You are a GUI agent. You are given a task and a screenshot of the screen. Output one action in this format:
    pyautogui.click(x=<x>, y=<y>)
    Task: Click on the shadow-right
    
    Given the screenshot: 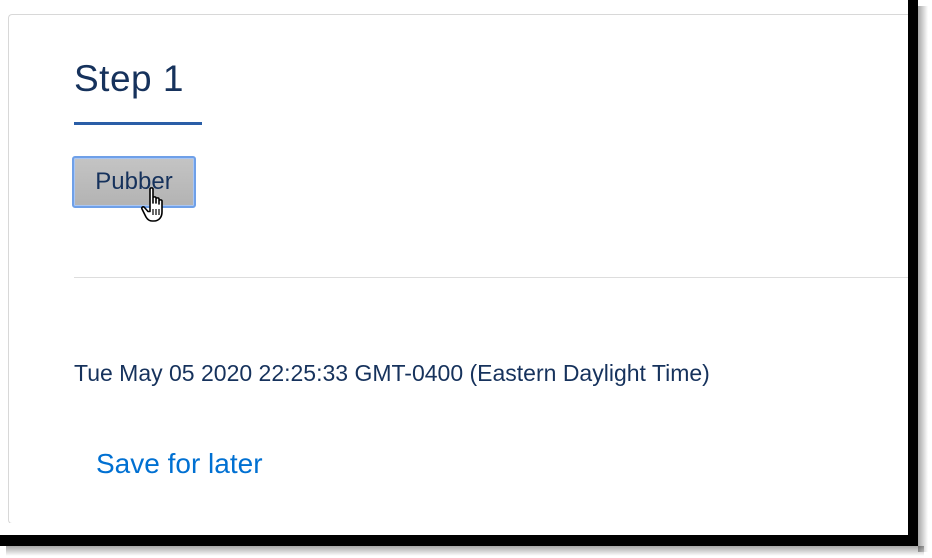 What is the action you would take?
    pyautogui.click(x=913, y=273)
    